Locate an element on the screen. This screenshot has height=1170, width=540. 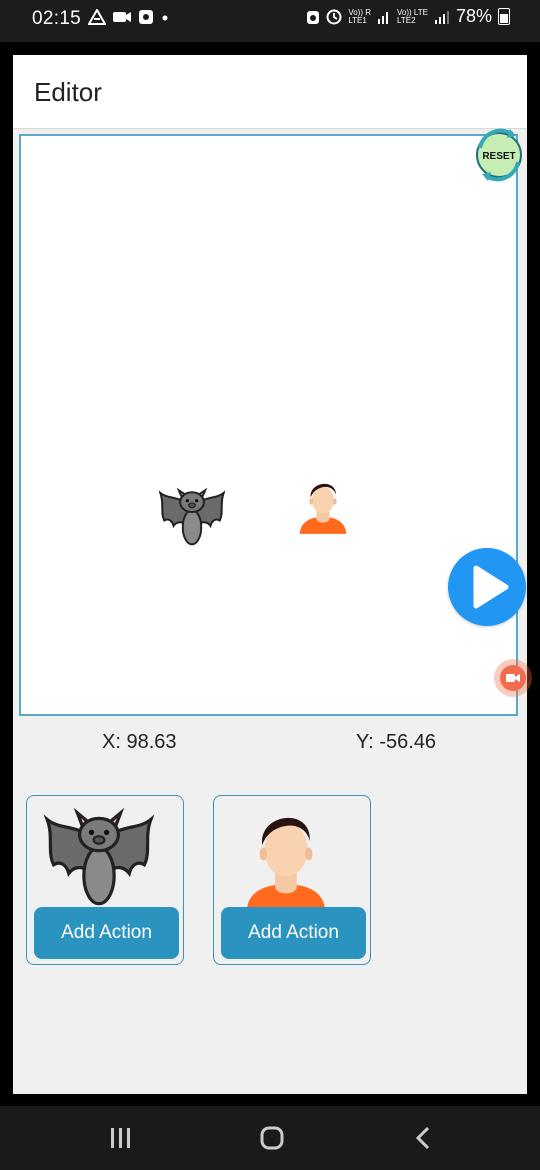
reset-button: RESET is located at coordinates (499, 155).